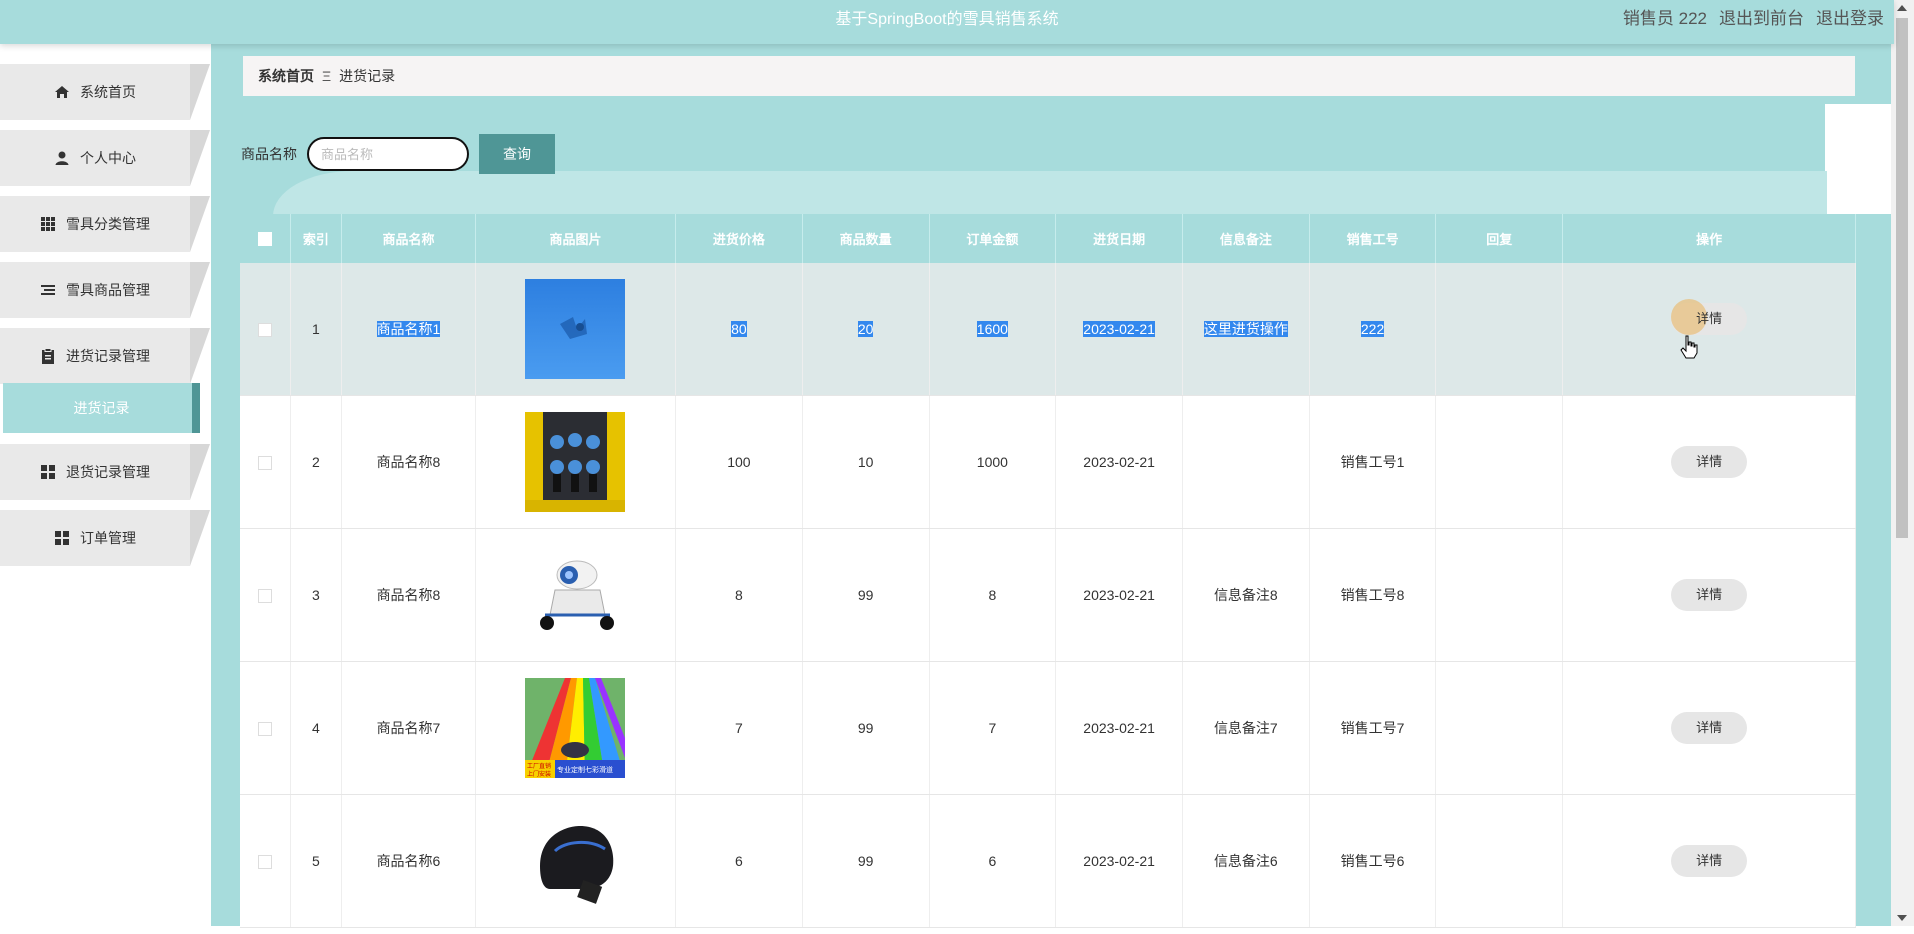  Describe the element at coordinates (1902, 918) in the screenshot. I see `scroll-down-arrow-icon` at that location.